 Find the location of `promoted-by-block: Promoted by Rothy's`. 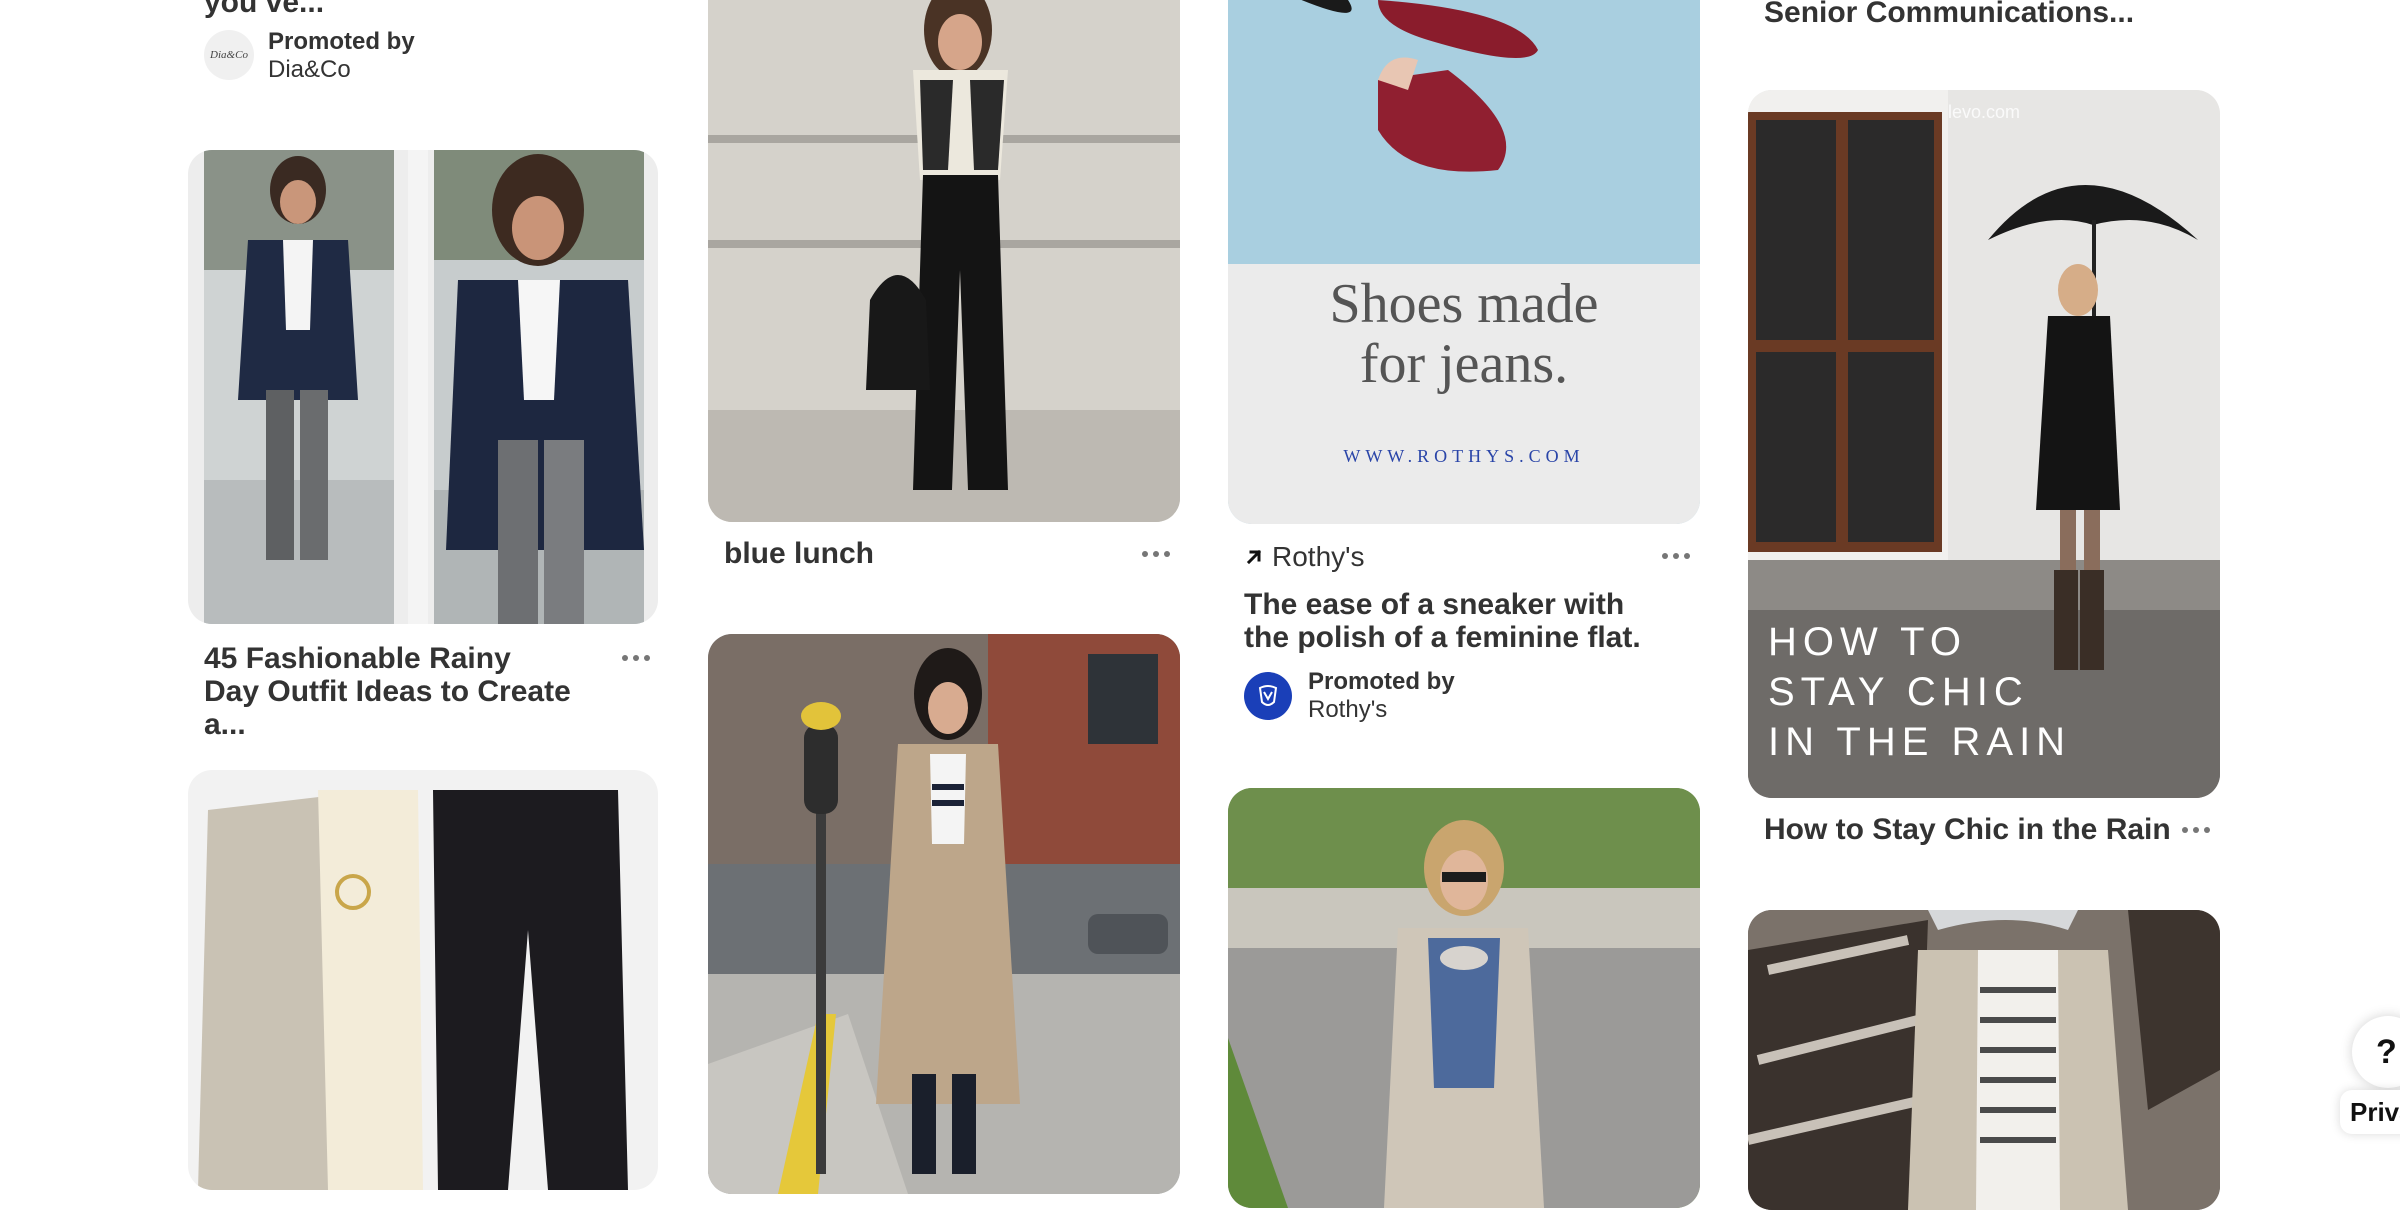

promoted-by-block: Promoted by Rothy's is located at coordinates (1394, 696).